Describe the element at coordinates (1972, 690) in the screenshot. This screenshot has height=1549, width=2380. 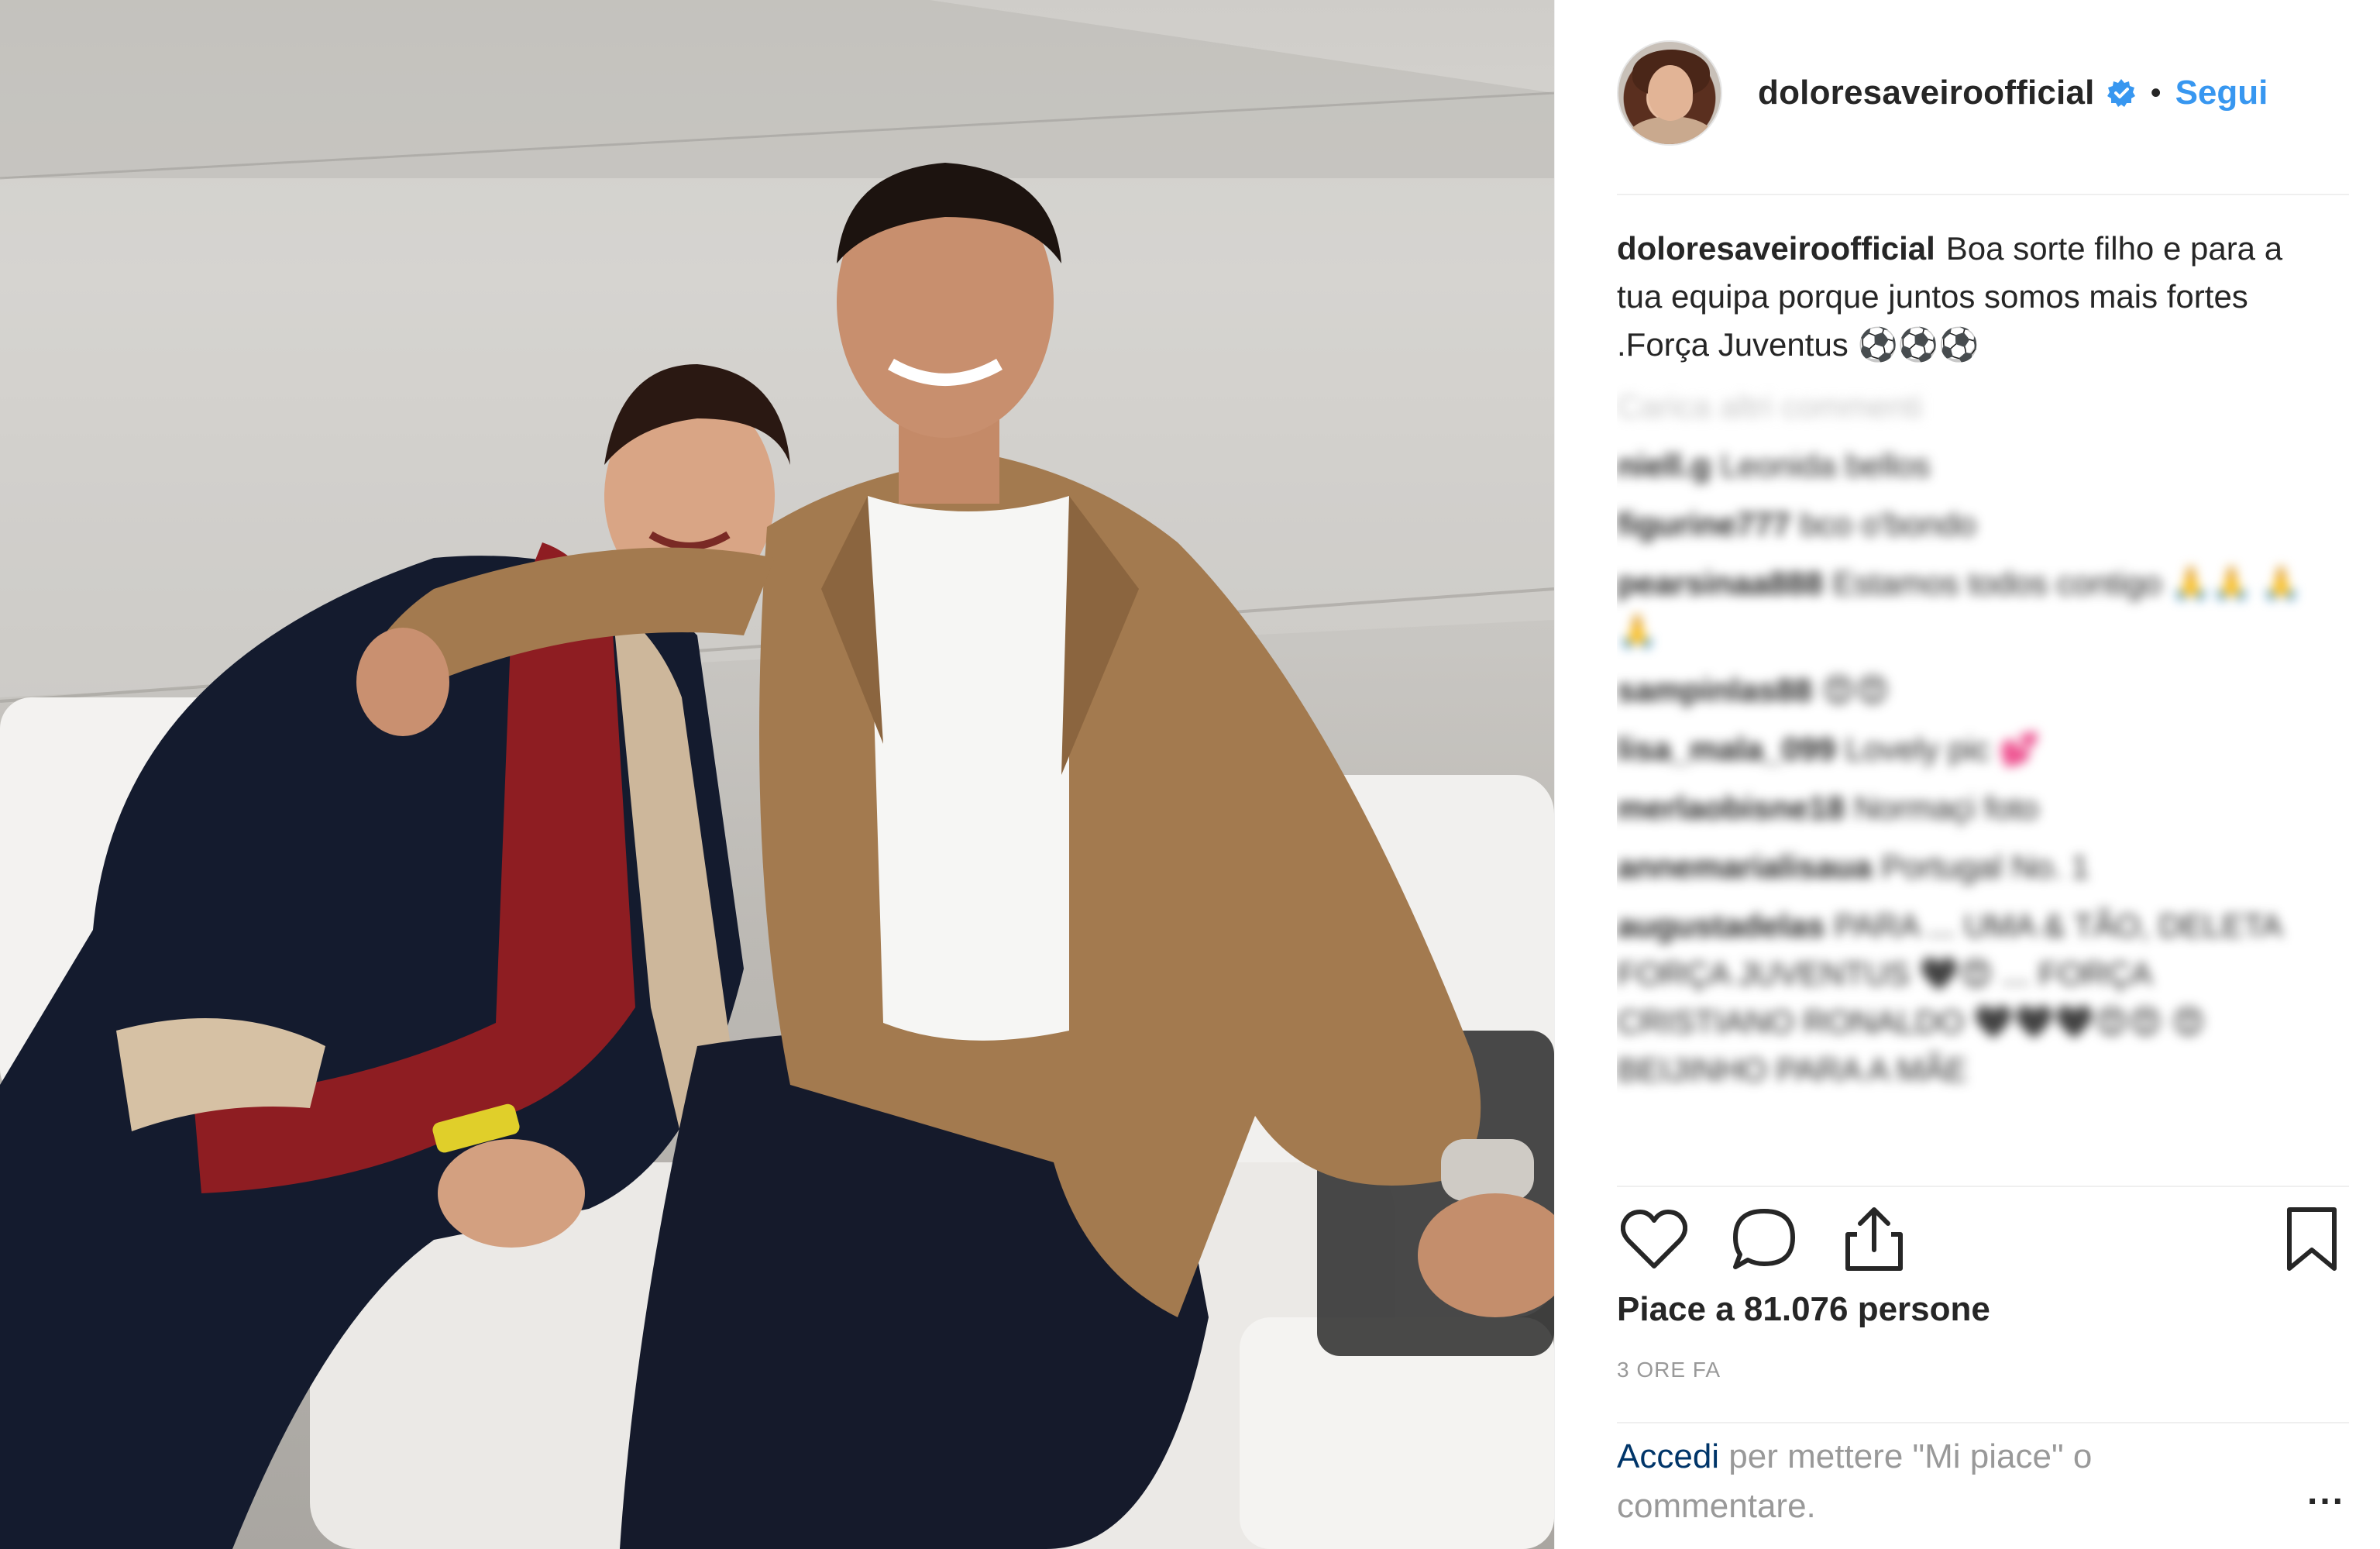
I see `comment-item: sampinlas88 😍😍` at that location.